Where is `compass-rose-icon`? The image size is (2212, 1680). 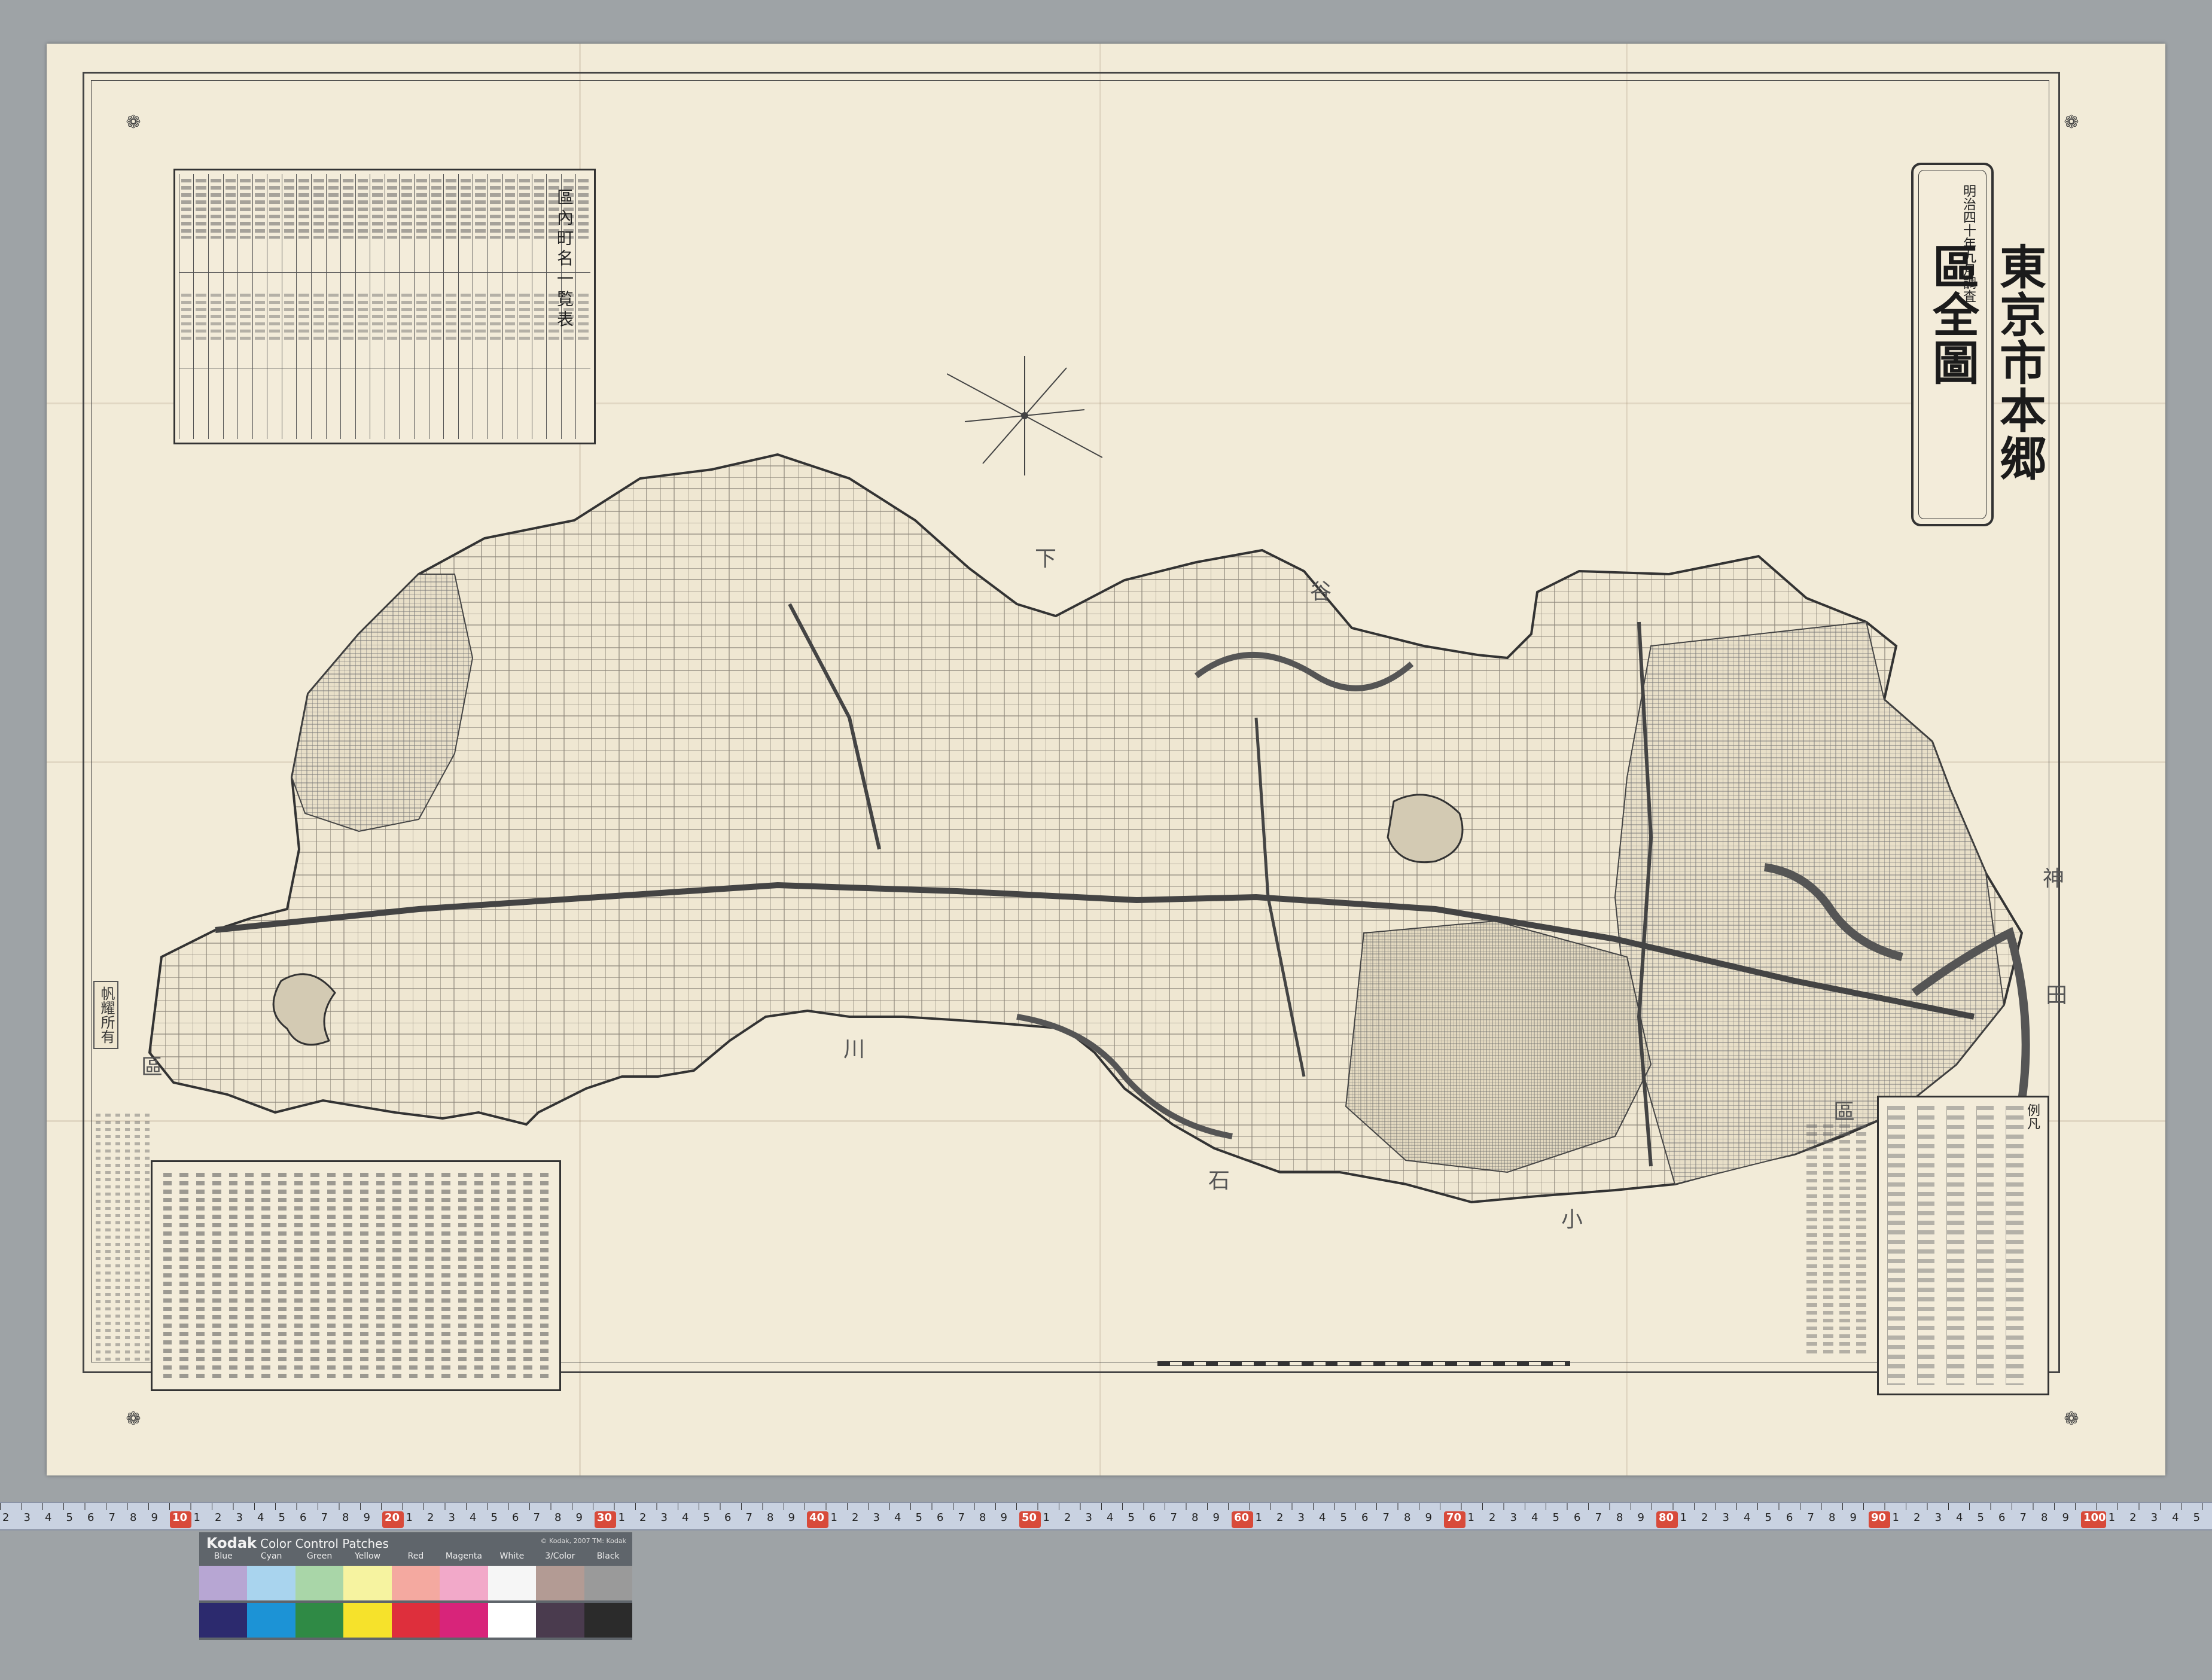
compass-rose-icon is located at coordinates (1024, 415).